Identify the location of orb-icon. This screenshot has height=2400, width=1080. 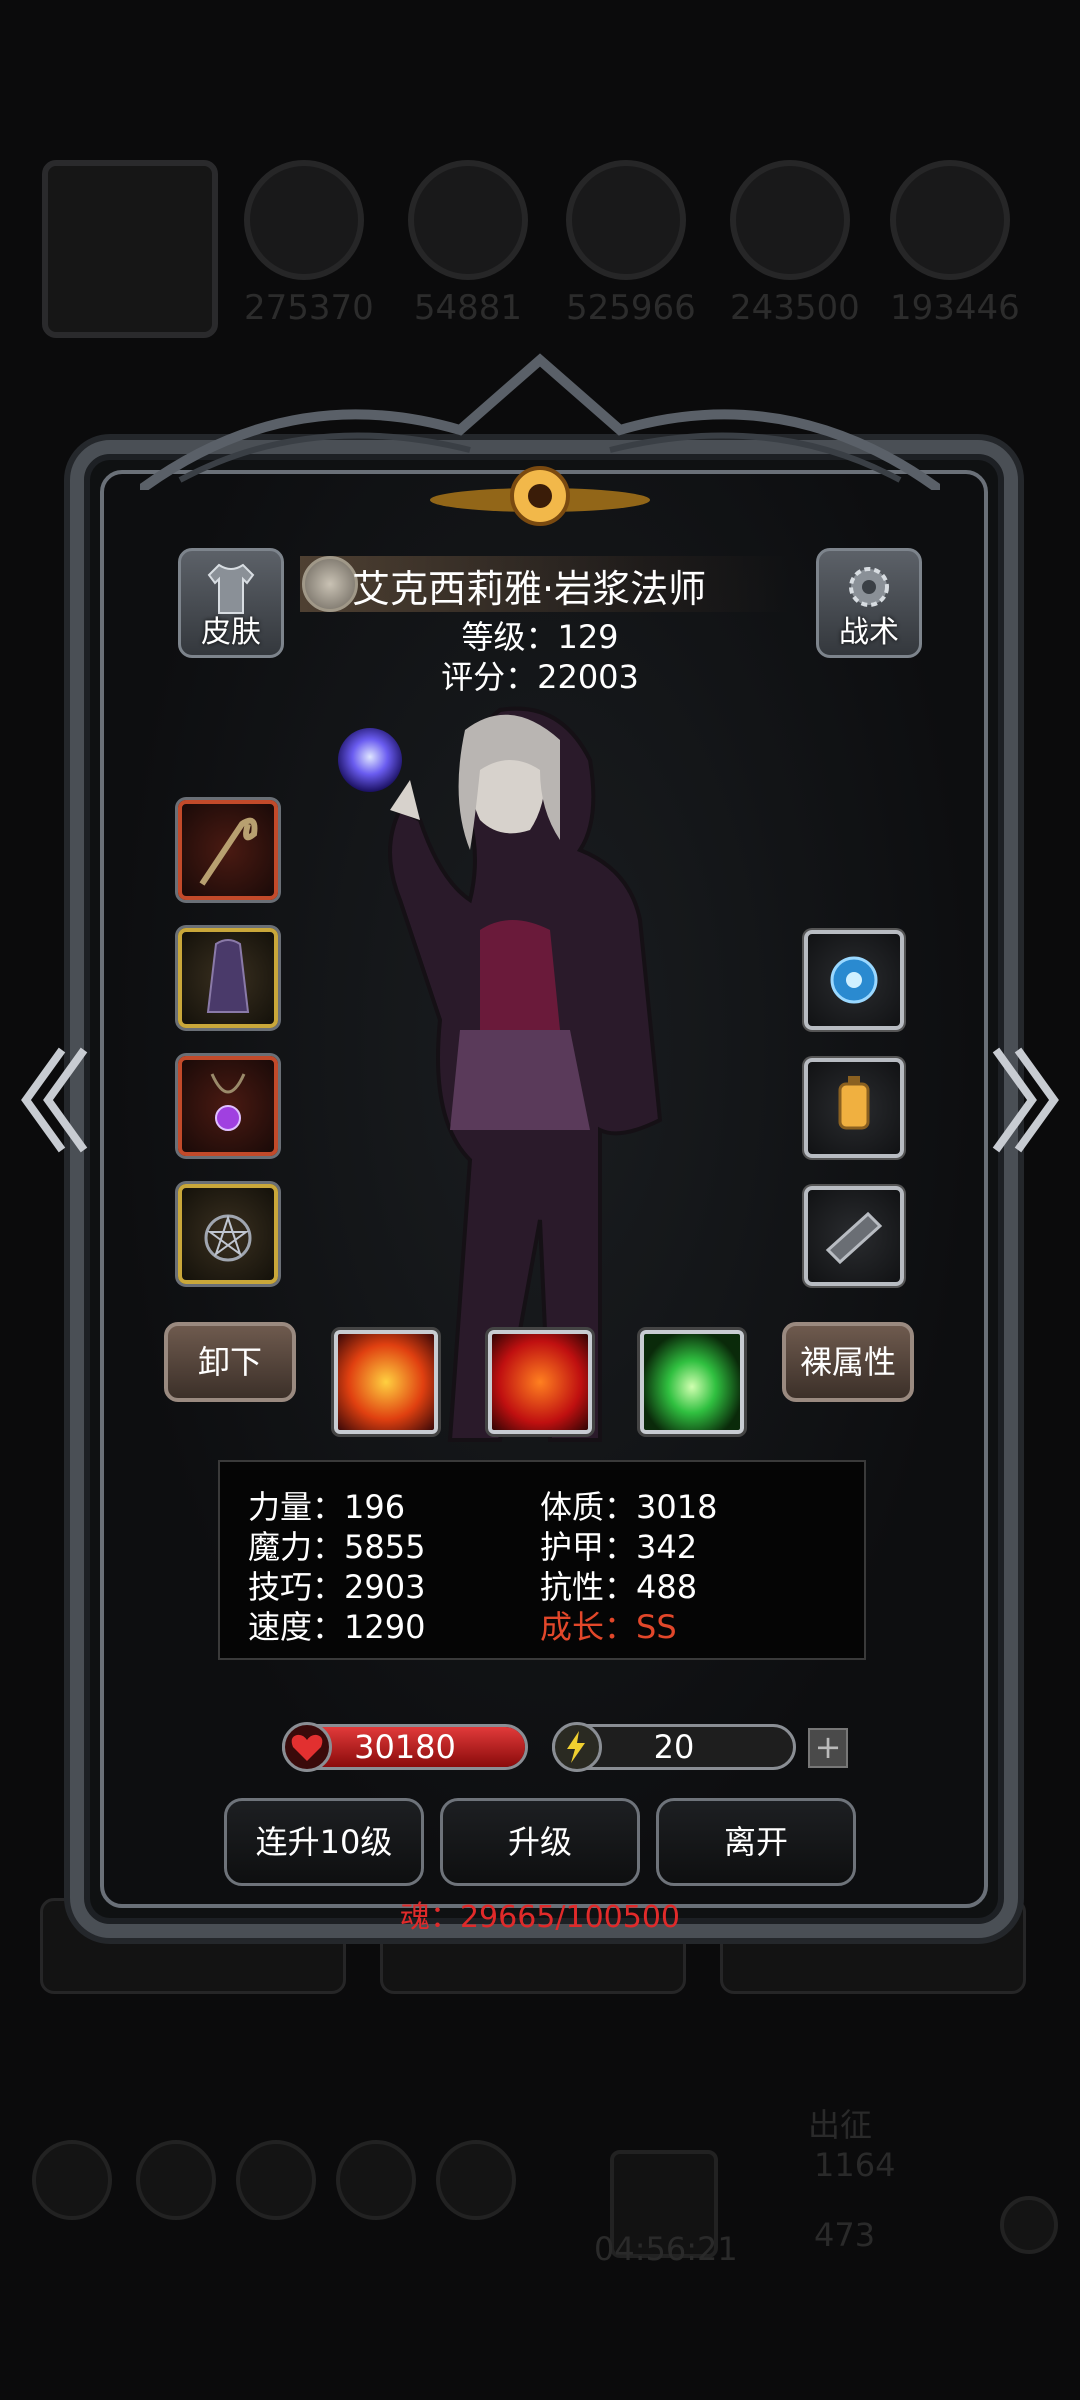
(854, 980).